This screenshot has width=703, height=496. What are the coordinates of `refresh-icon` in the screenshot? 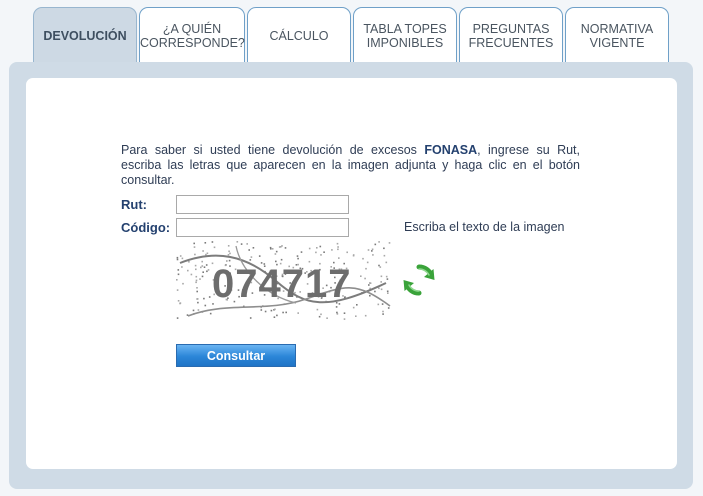 It's located at (419, 280).